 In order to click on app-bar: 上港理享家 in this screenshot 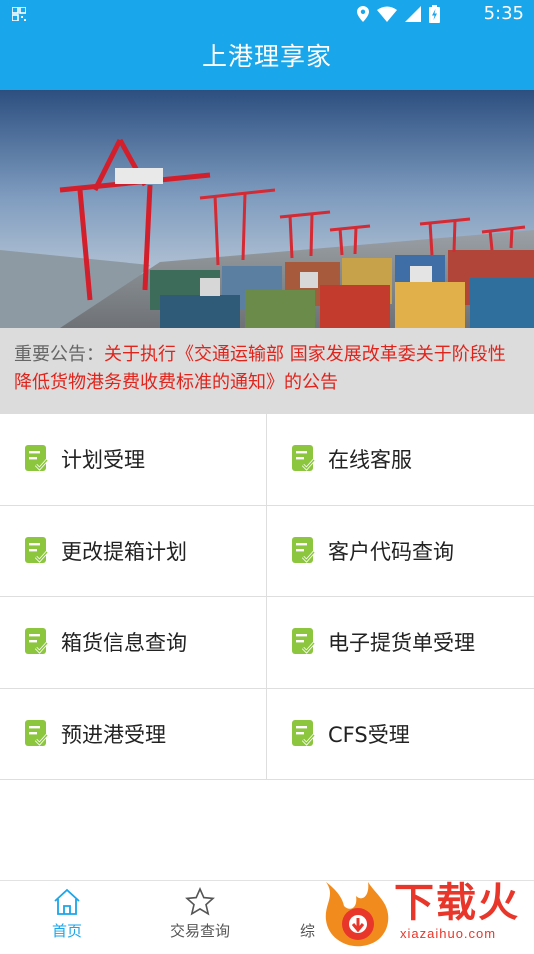, I will do `click(267, 59)`.